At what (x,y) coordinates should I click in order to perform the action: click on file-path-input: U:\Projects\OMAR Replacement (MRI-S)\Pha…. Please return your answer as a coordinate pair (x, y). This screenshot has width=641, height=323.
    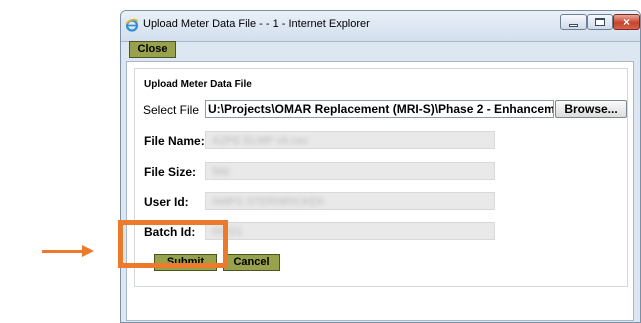
    Looking at the image, I should click on (379, 109).